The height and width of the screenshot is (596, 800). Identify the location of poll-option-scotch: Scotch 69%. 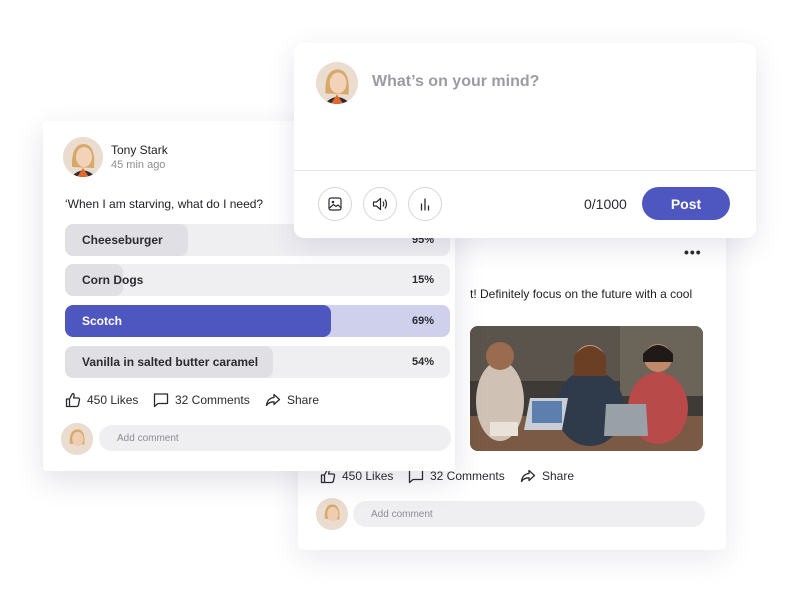
(257, 321).